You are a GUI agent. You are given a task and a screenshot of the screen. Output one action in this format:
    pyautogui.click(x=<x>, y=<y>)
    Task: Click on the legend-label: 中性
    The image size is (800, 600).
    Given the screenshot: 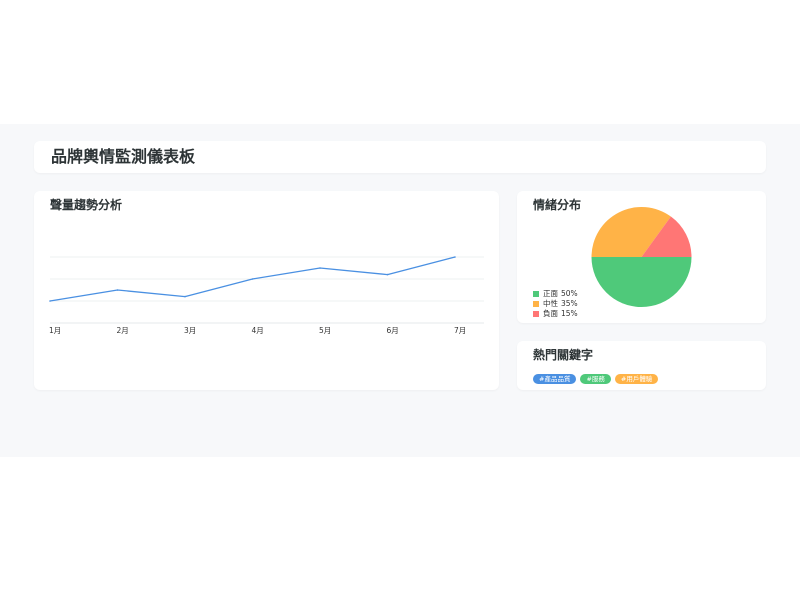 What is the action you would take?
    pyautogui.click(x=550, y=303)
    